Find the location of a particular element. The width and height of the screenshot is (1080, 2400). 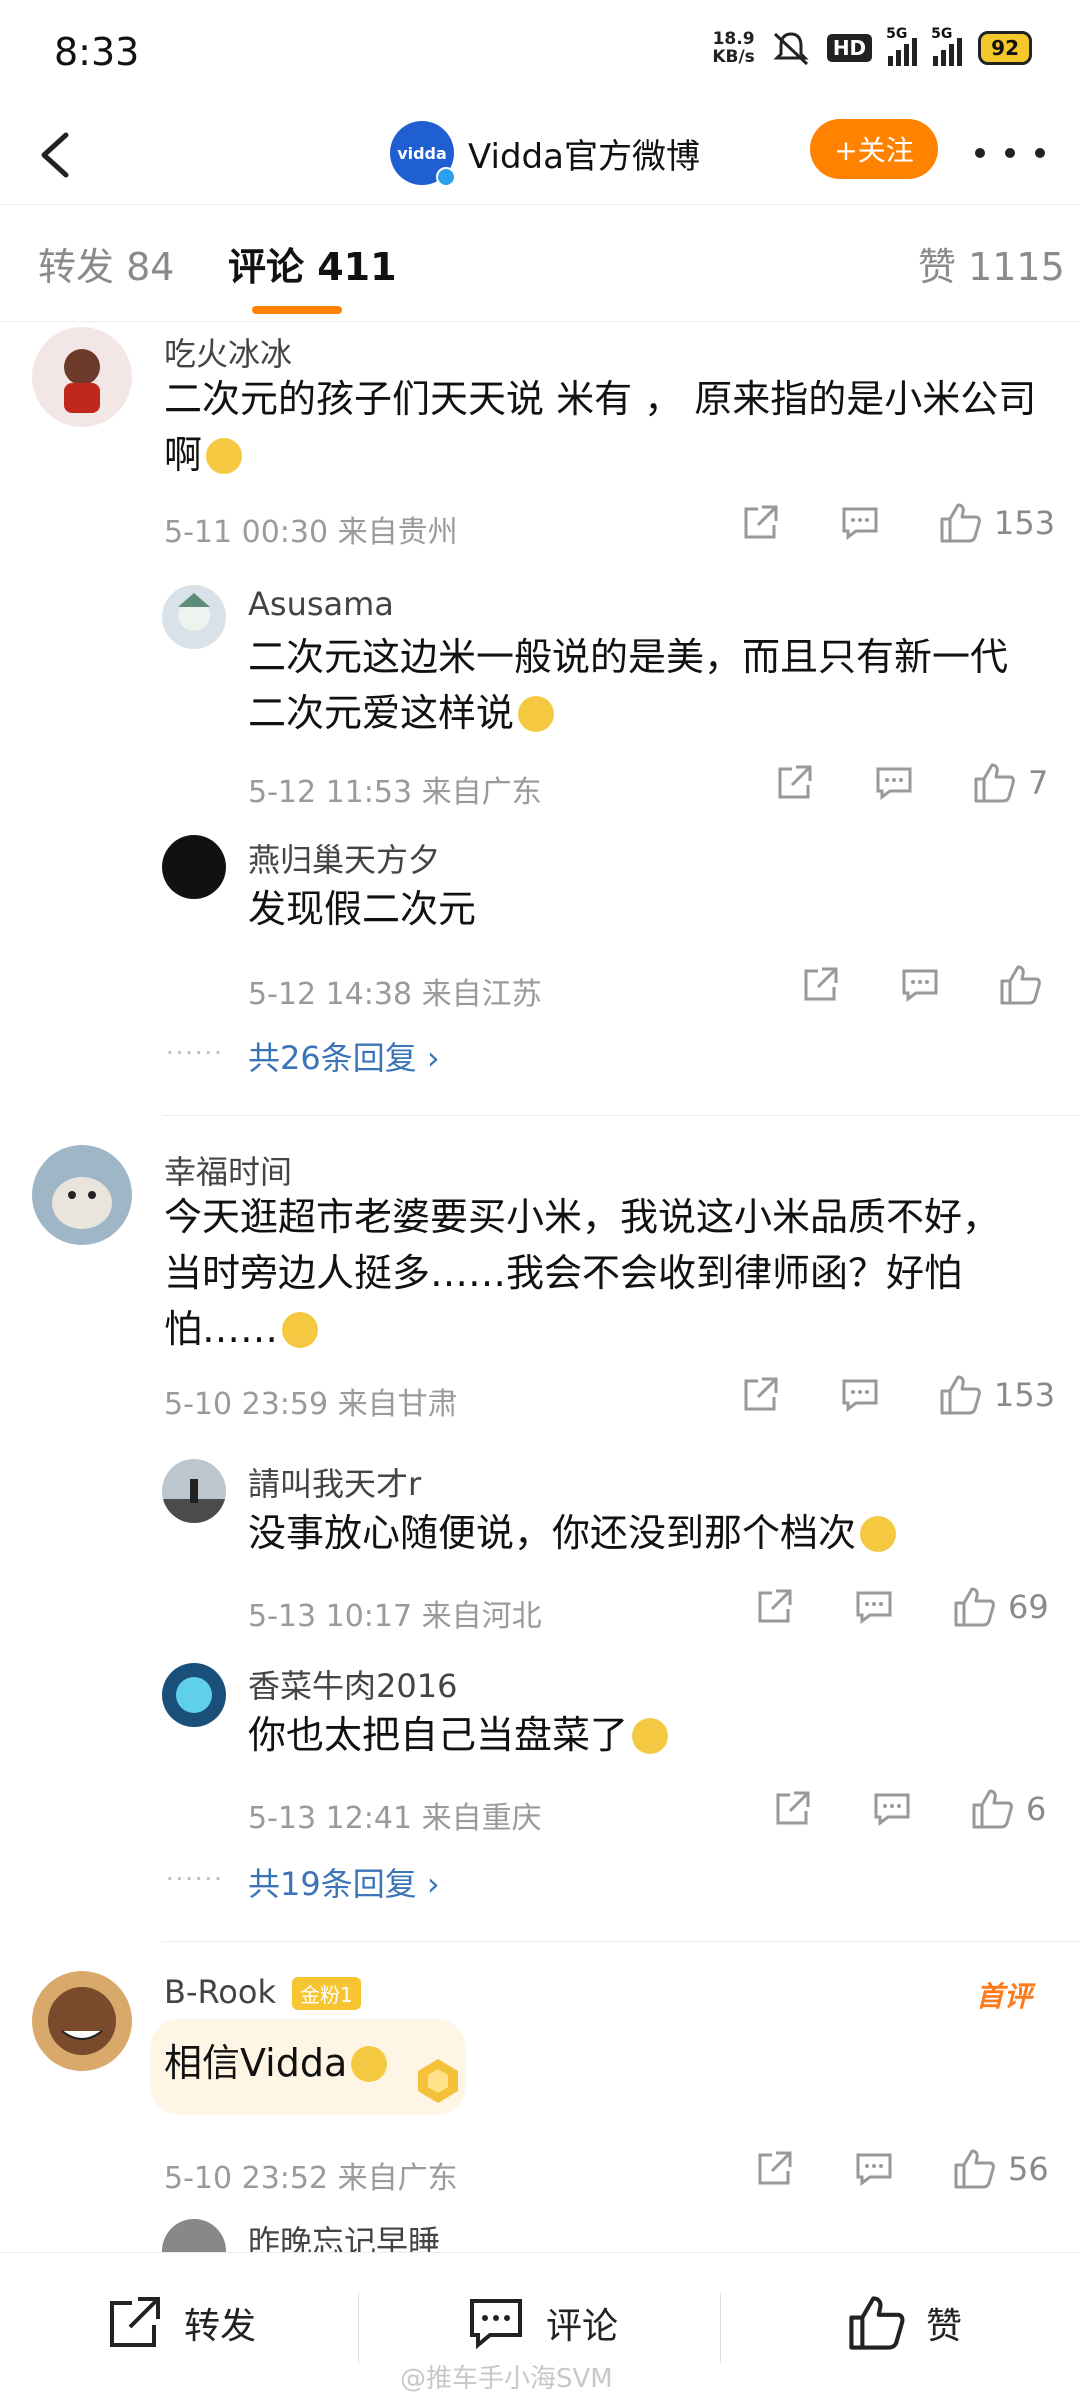

more-options-icon is located at coordinates (1010, 153).